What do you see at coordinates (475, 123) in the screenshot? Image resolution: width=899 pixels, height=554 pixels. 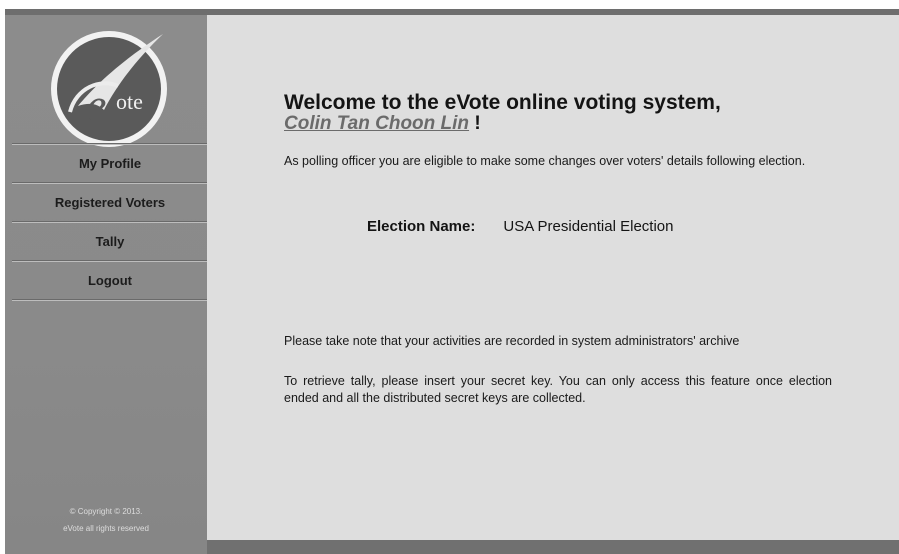 I see `user-suffix: !` at bounding box center [475, 123].